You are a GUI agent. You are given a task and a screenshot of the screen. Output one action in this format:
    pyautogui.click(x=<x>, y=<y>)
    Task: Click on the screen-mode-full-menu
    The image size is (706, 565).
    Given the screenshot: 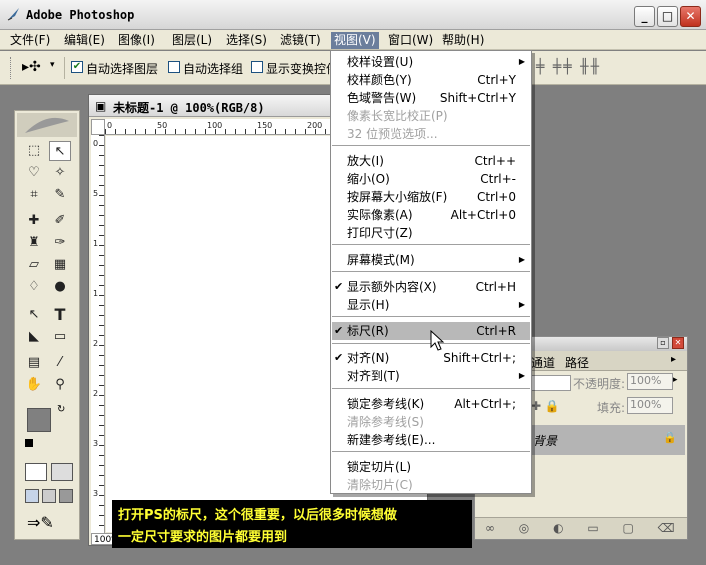 What is the action you would take?
    pyautogui.click(x=49, y=496)
    